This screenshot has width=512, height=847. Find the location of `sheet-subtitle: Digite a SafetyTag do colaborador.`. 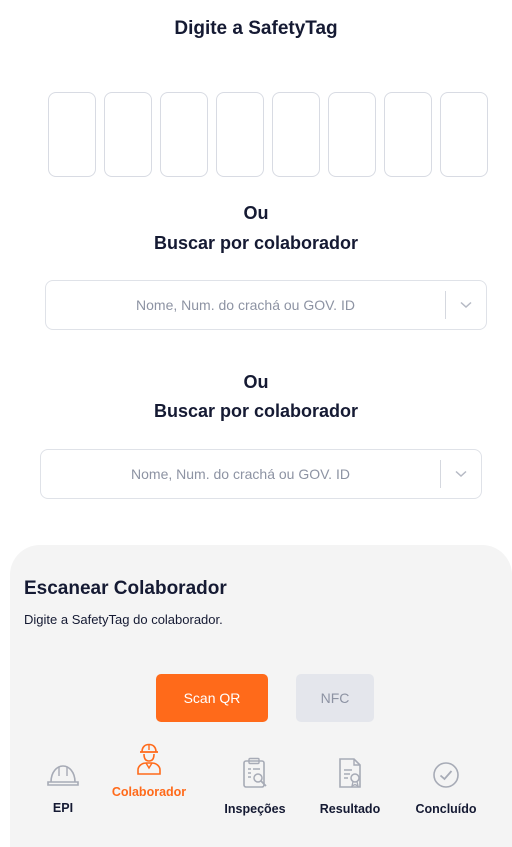

sheet-subtitle: Digite a SafetyTag do colaborador. is located at coordinates (123, 619).